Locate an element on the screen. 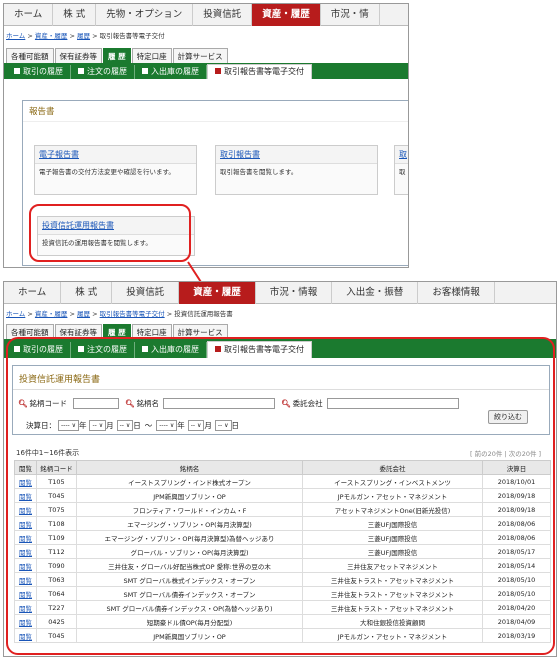  gnav-customer: お客様情報 is located at coordinates (456, 293).